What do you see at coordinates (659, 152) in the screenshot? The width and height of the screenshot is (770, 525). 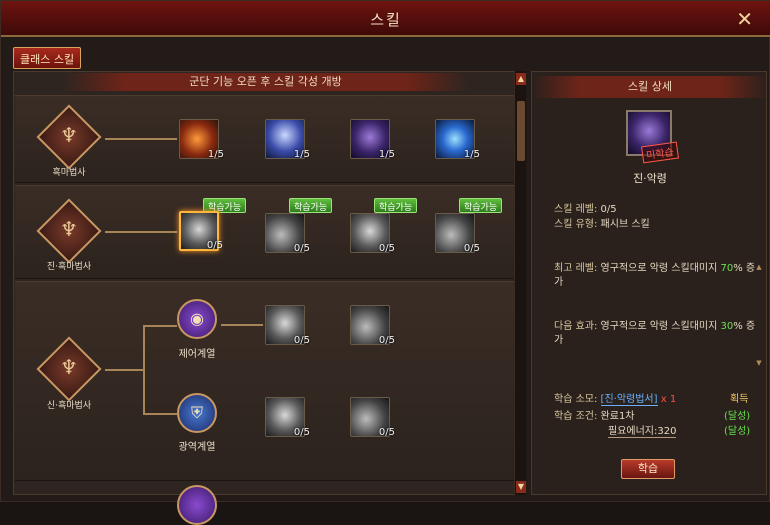 I see `not-learned-stamp: 미학습` at bounding box center [659, 152].